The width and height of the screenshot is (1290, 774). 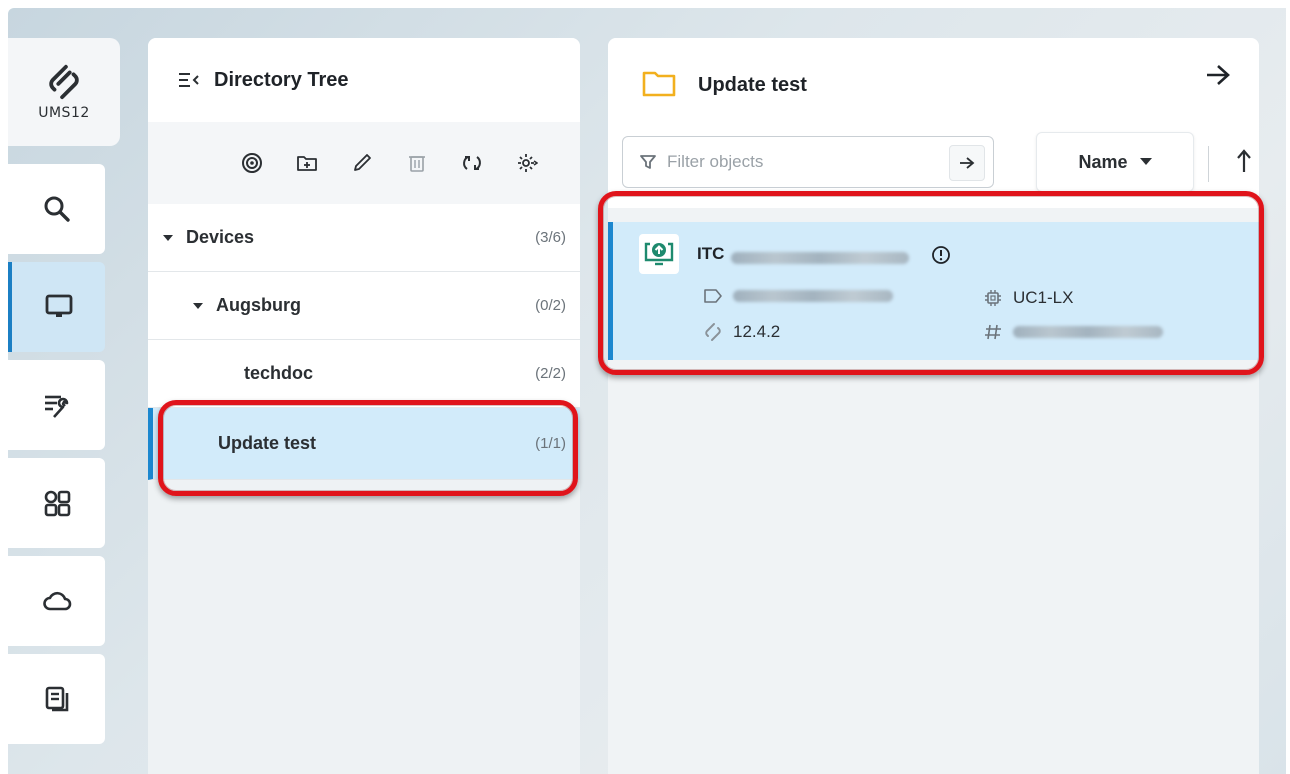 I want to click on brand: UMS12, so click(x=64, y=92).